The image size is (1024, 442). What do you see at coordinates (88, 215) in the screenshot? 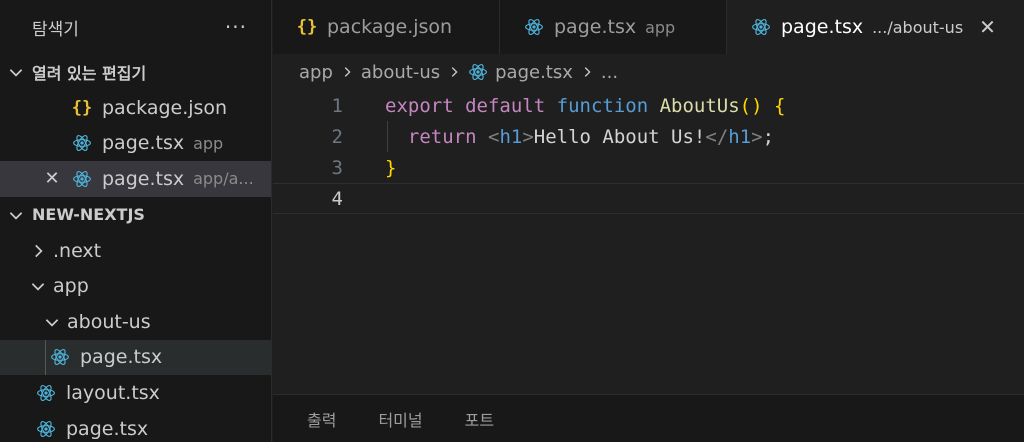
I see `project-title: NEW-NEXTJS` at bounding box center [88, 215].